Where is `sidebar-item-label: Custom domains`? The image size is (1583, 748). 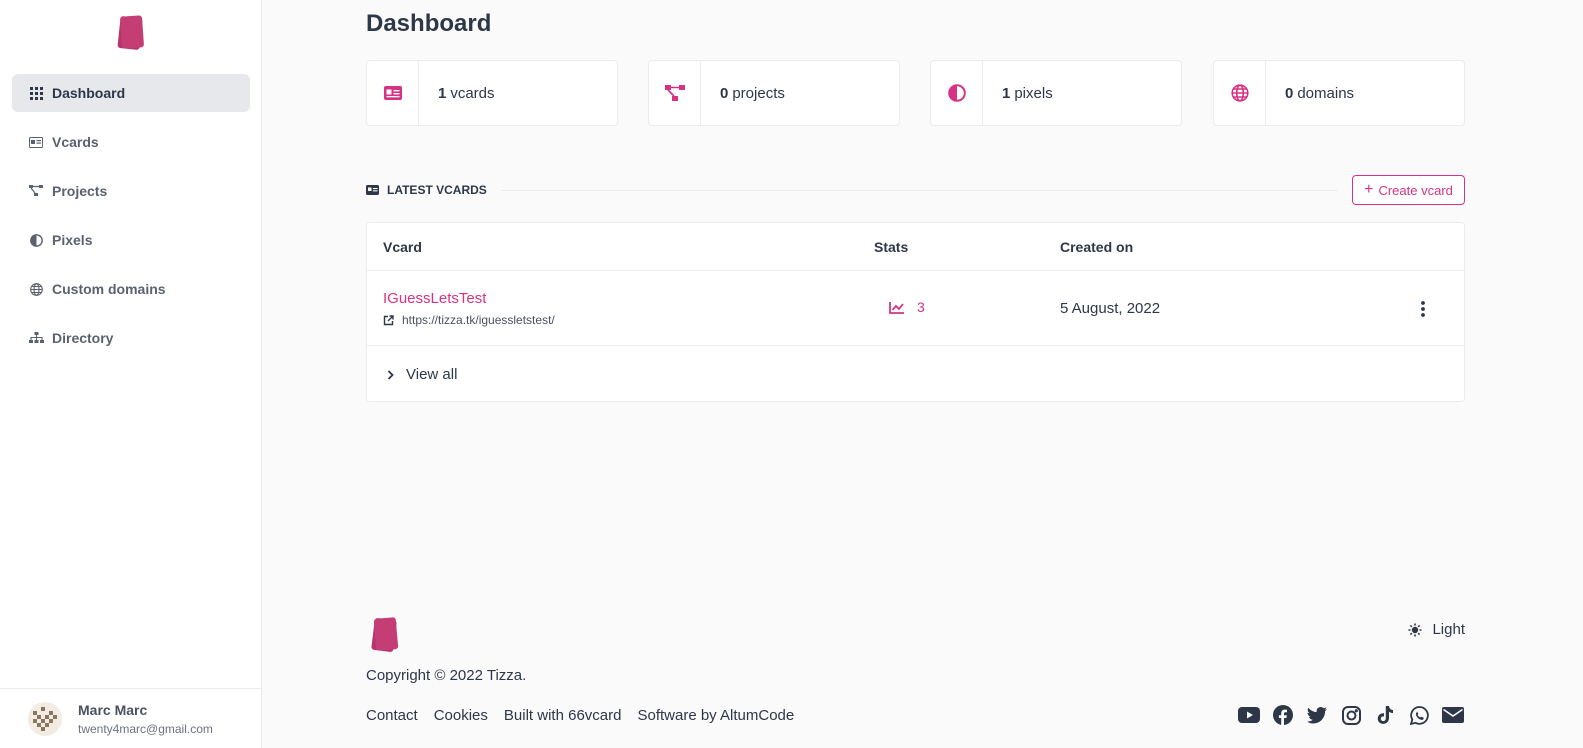
sidebar-item-label: Custom domains is located at coordinates (109, 289).